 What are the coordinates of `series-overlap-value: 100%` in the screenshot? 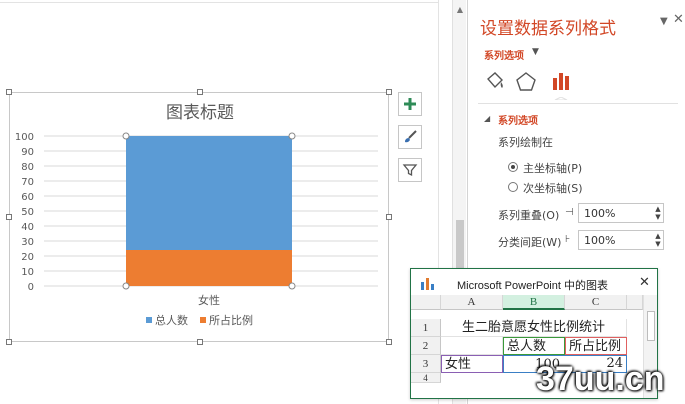 It's located at (599, 213).